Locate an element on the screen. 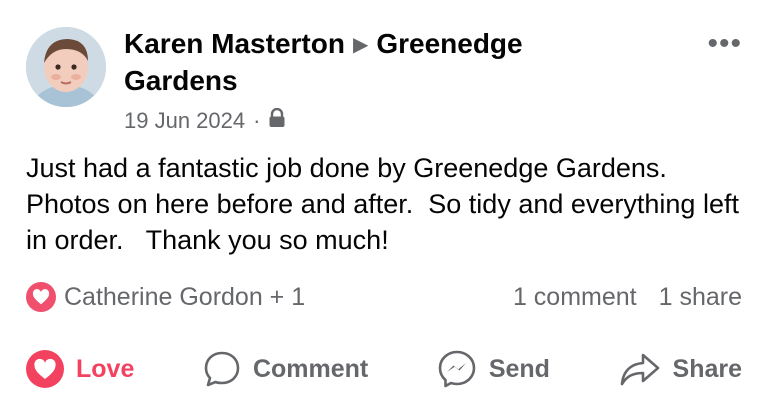 Image resolution: width=768 pixels, height=411 pixels. comment-icon is located at coordinates (222, 369).